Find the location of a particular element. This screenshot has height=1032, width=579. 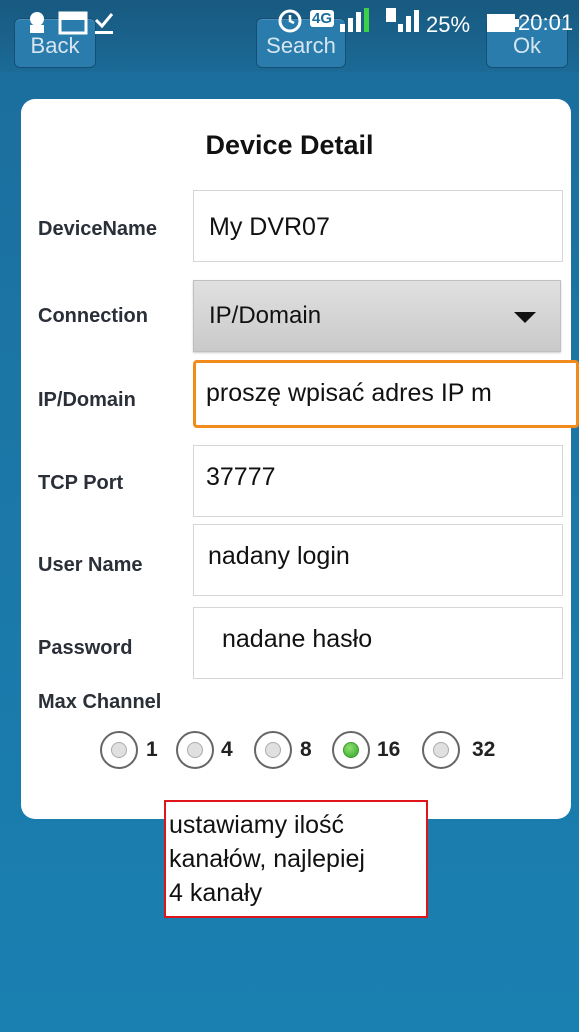

device-name-input: My DVR07 is located at coordinates (378, 226).